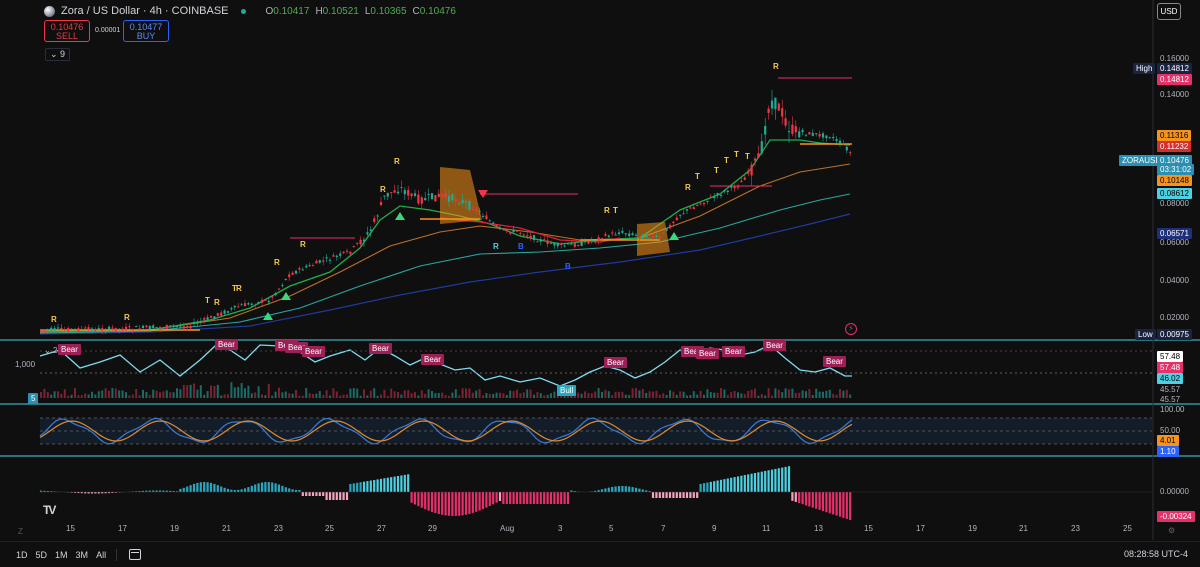 This screenshot has width=1200, height=567. Describe the element at coordinates (101, 555) in the screenshot. I see `timeframe-all: All` at that location.